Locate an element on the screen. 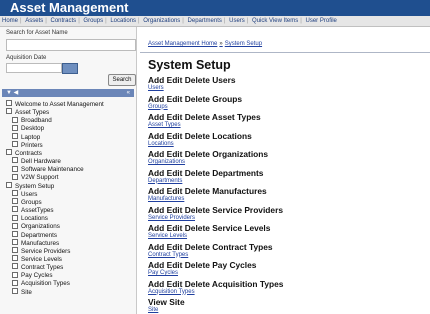 The height and width of the screenshot is (314, 430). calendar-icon is located at coordinates (70, 68).